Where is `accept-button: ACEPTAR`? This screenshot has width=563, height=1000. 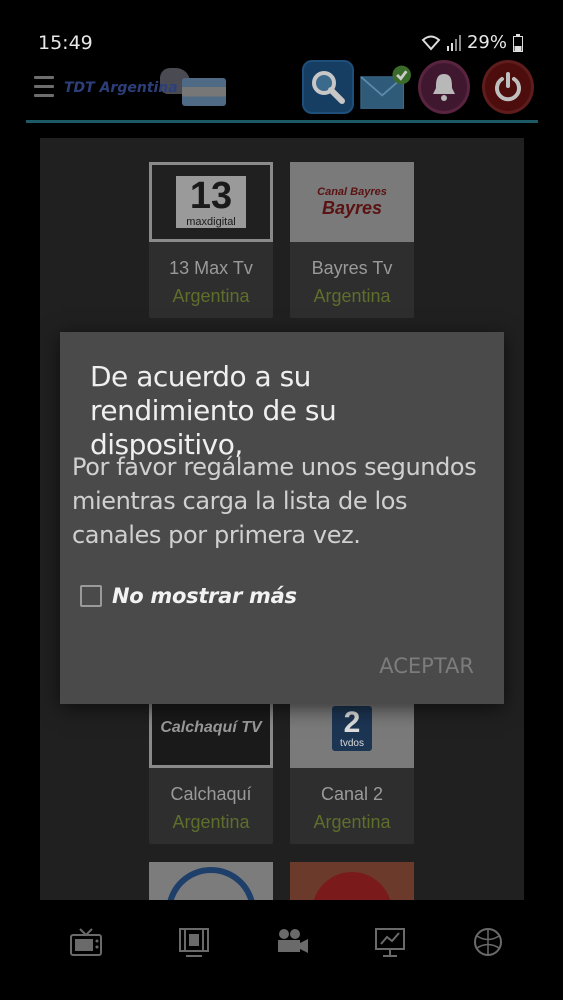
accept-button: ACEPTAR is located at coordinates (426, 666).